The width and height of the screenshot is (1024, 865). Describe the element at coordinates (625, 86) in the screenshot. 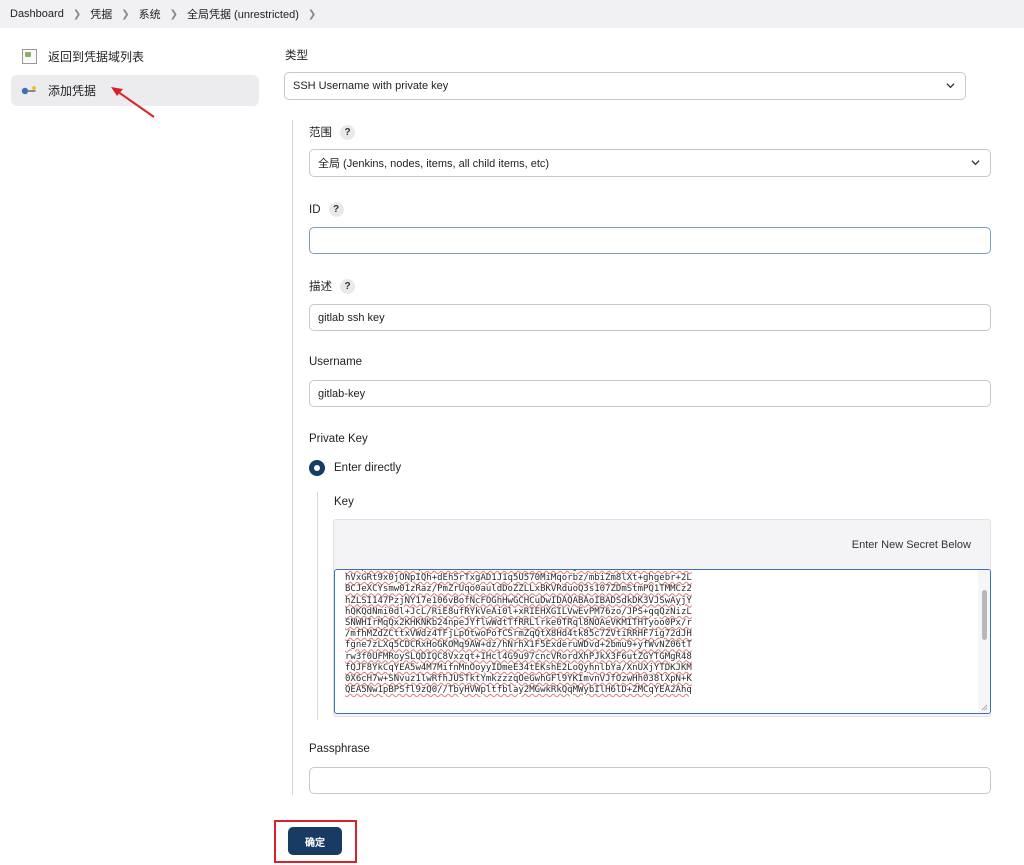

I see `kind-select: SSH Username with private key` at that location.